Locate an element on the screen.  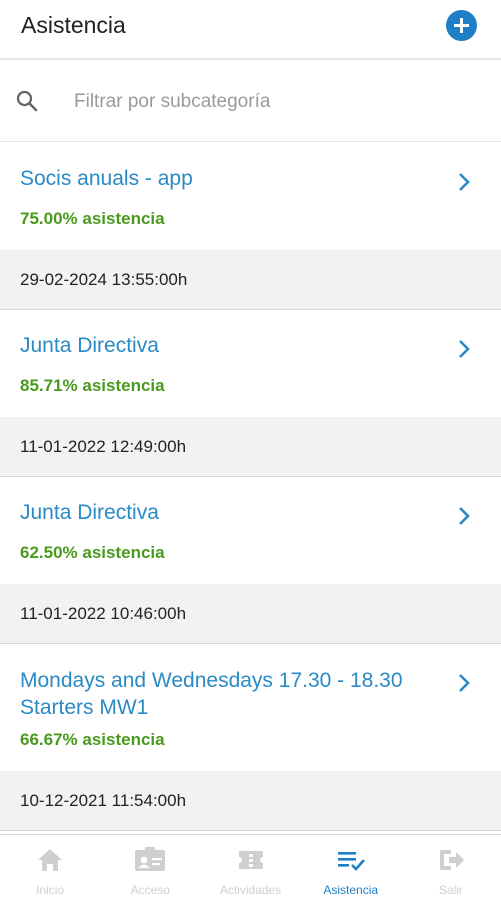
search-input is located at coordinates (274, 102).